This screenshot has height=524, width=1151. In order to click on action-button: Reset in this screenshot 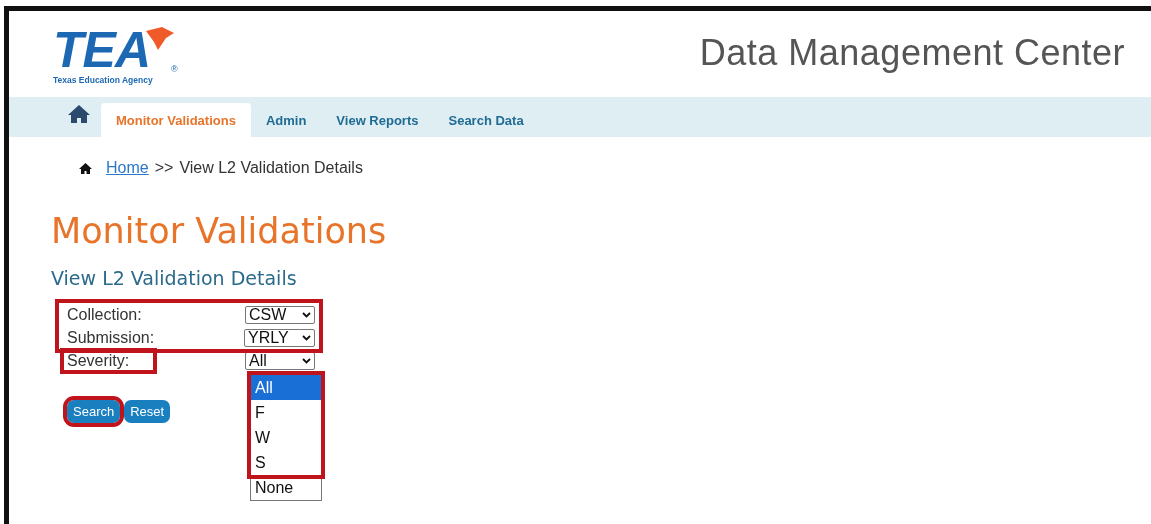, I will do `click(147, 411)`.